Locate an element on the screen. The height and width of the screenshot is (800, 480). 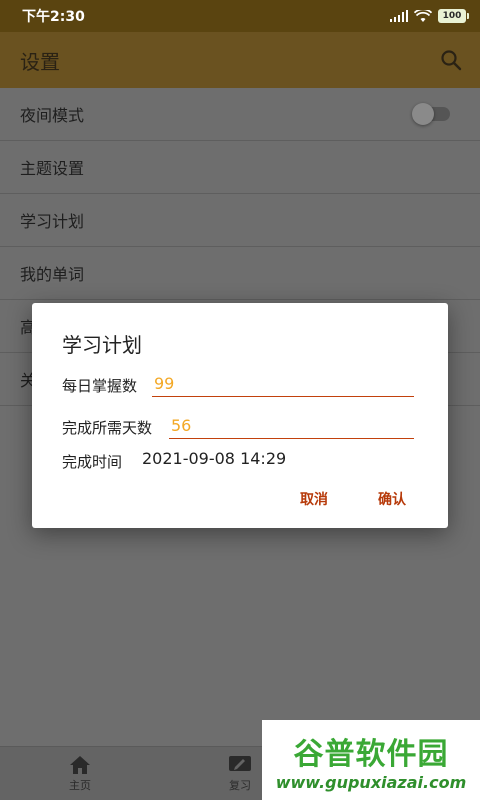
watermark-url: www.gupuxiazai.com is located at coordinates (371, 782).